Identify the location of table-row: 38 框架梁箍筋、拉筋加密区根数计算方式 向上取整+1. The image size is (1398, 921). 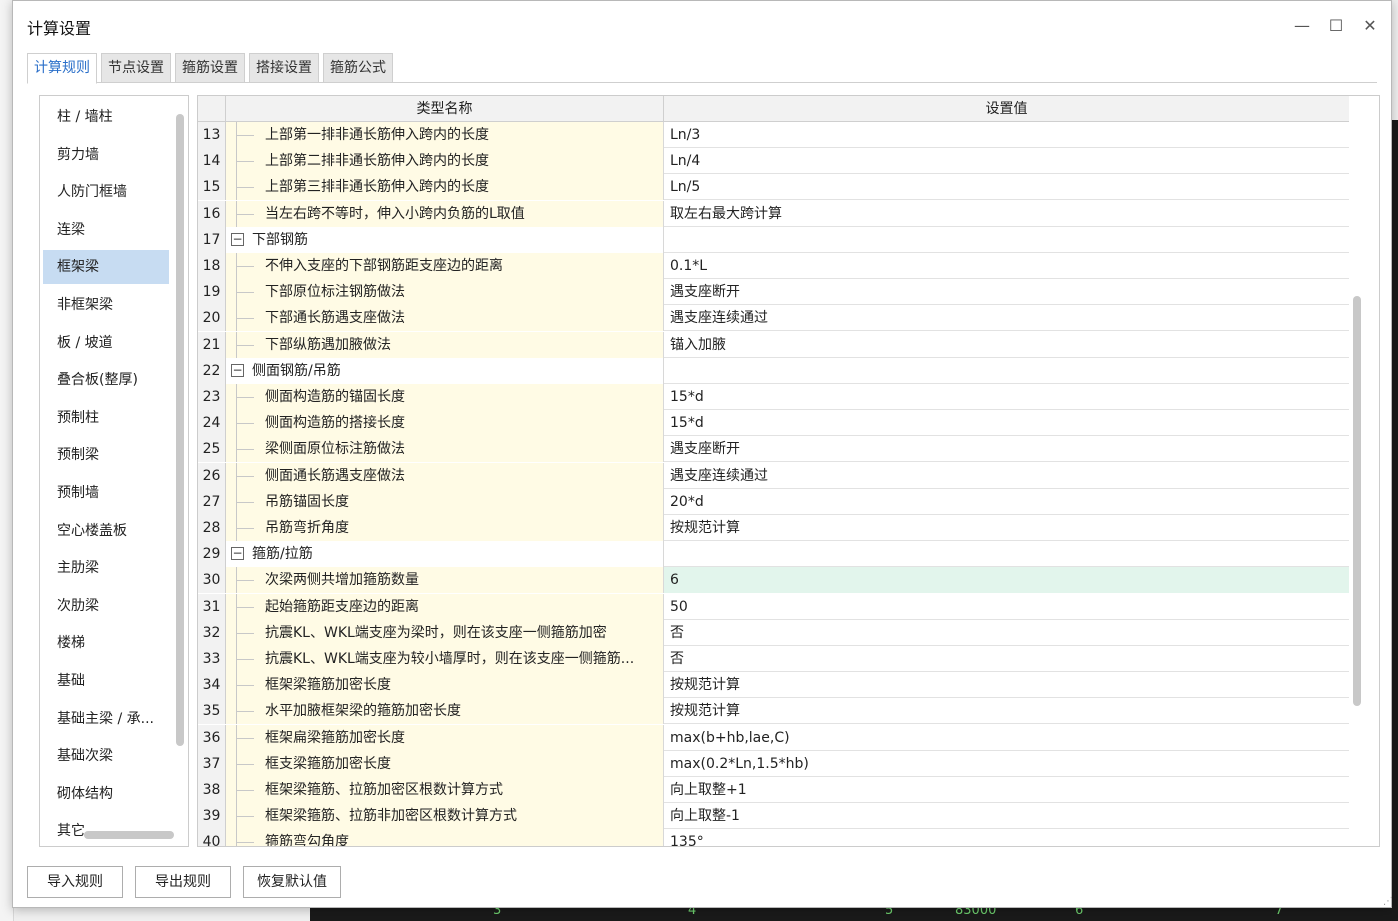
(773, 790).